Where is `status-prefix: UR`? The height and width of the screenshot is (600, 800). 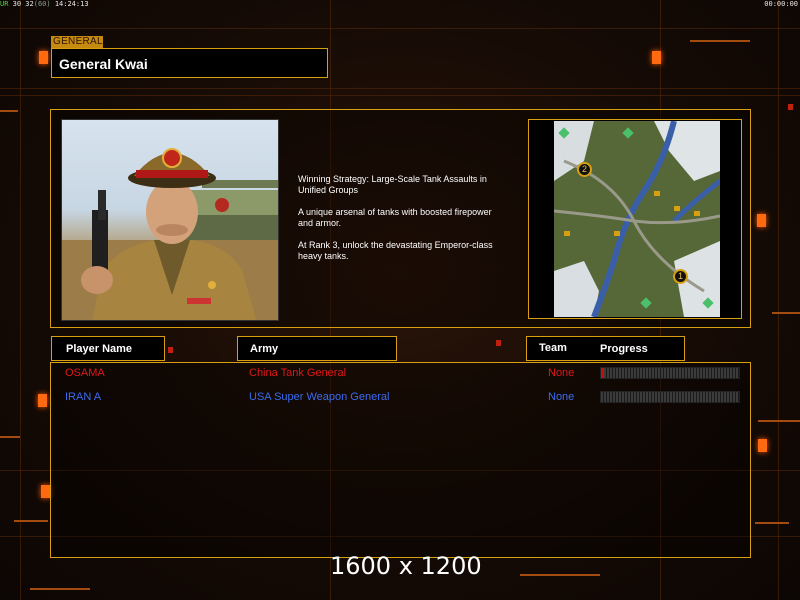
status-prefix: UR is located at coordinates (4, 4).